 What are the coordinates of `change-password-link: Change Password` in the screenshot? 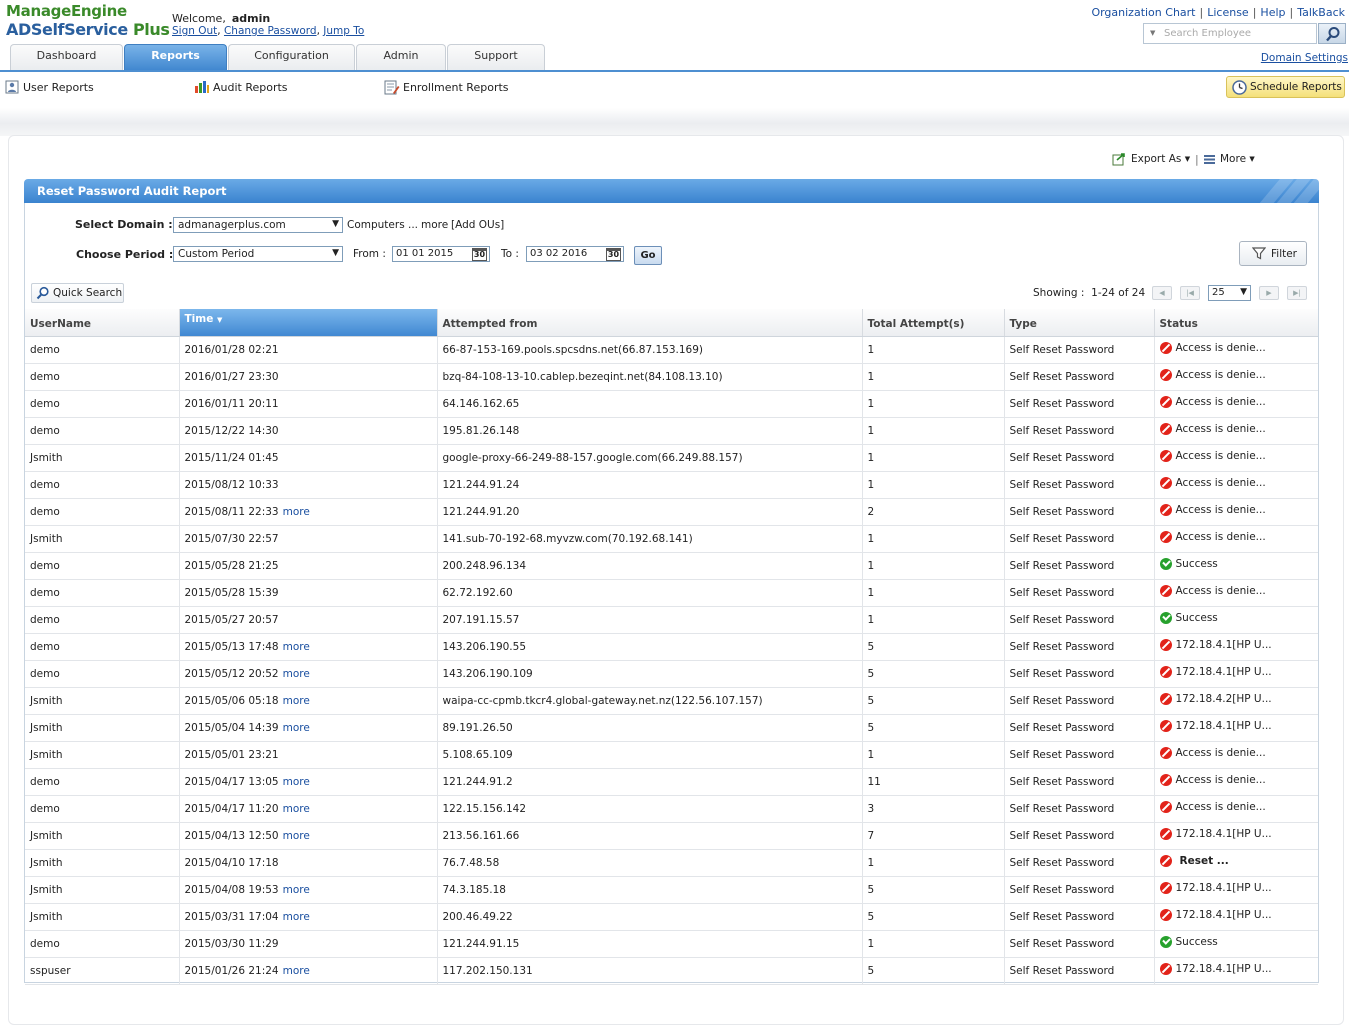 It's located at (270, 31).